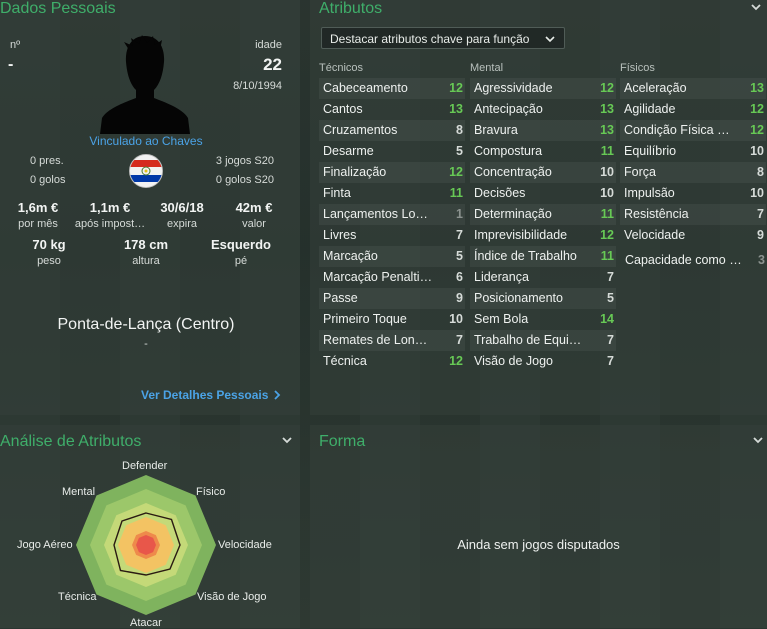  Describe the element at coordinates (244, 161) in the screenshot. I see `youth-games: 3 jogos S20` at that location.